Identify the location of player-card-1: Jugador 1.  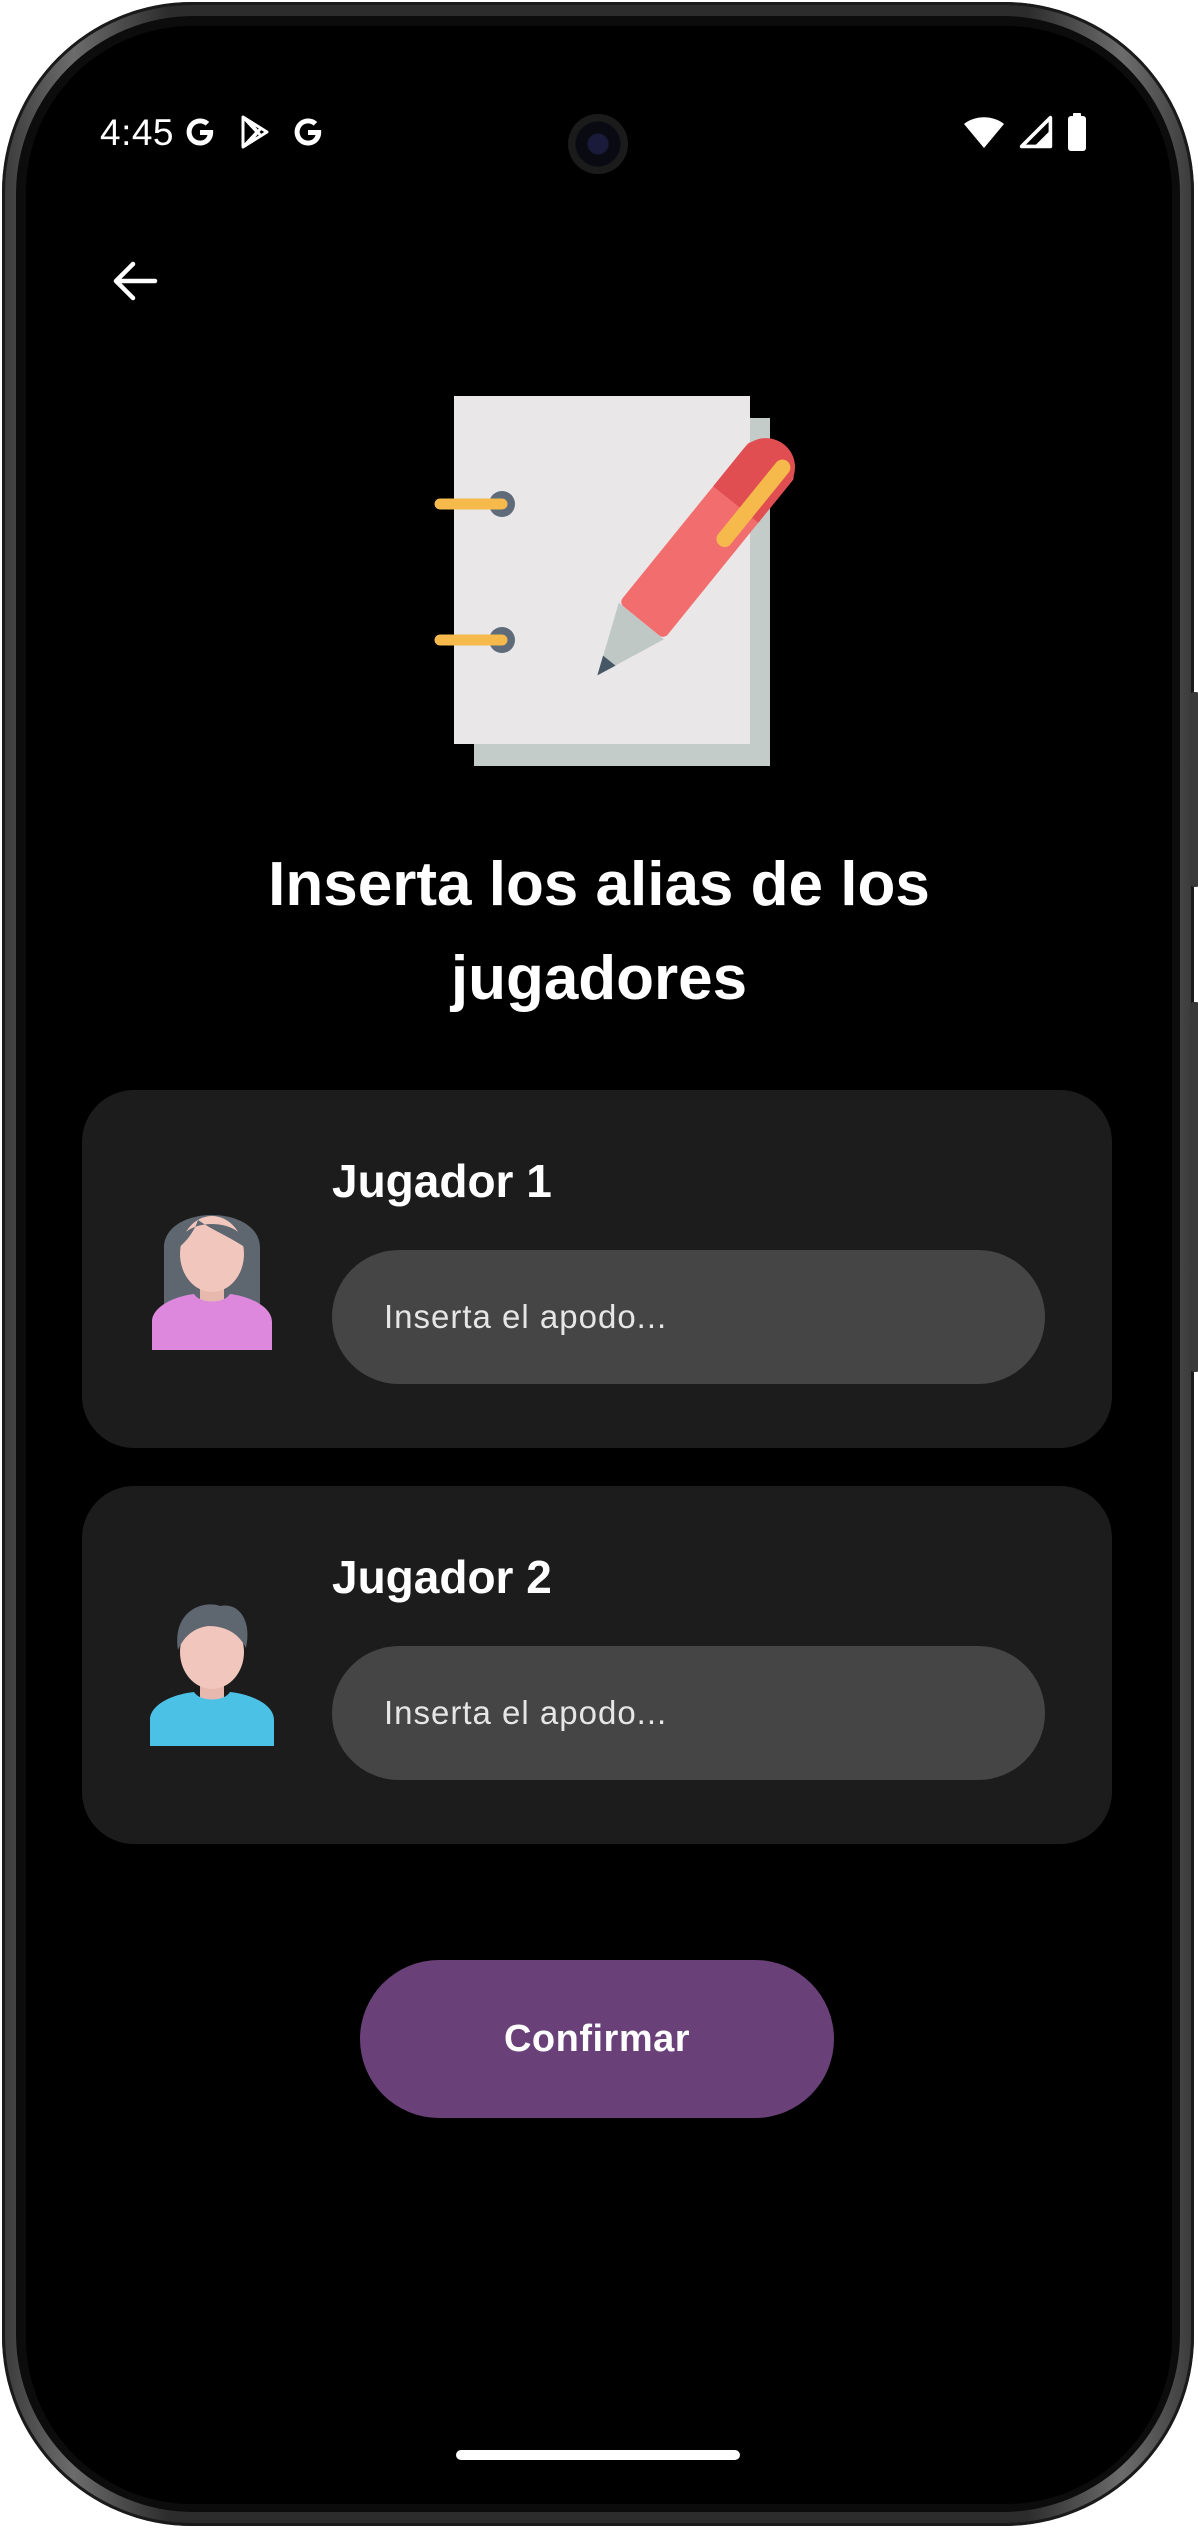
(597, 1269).